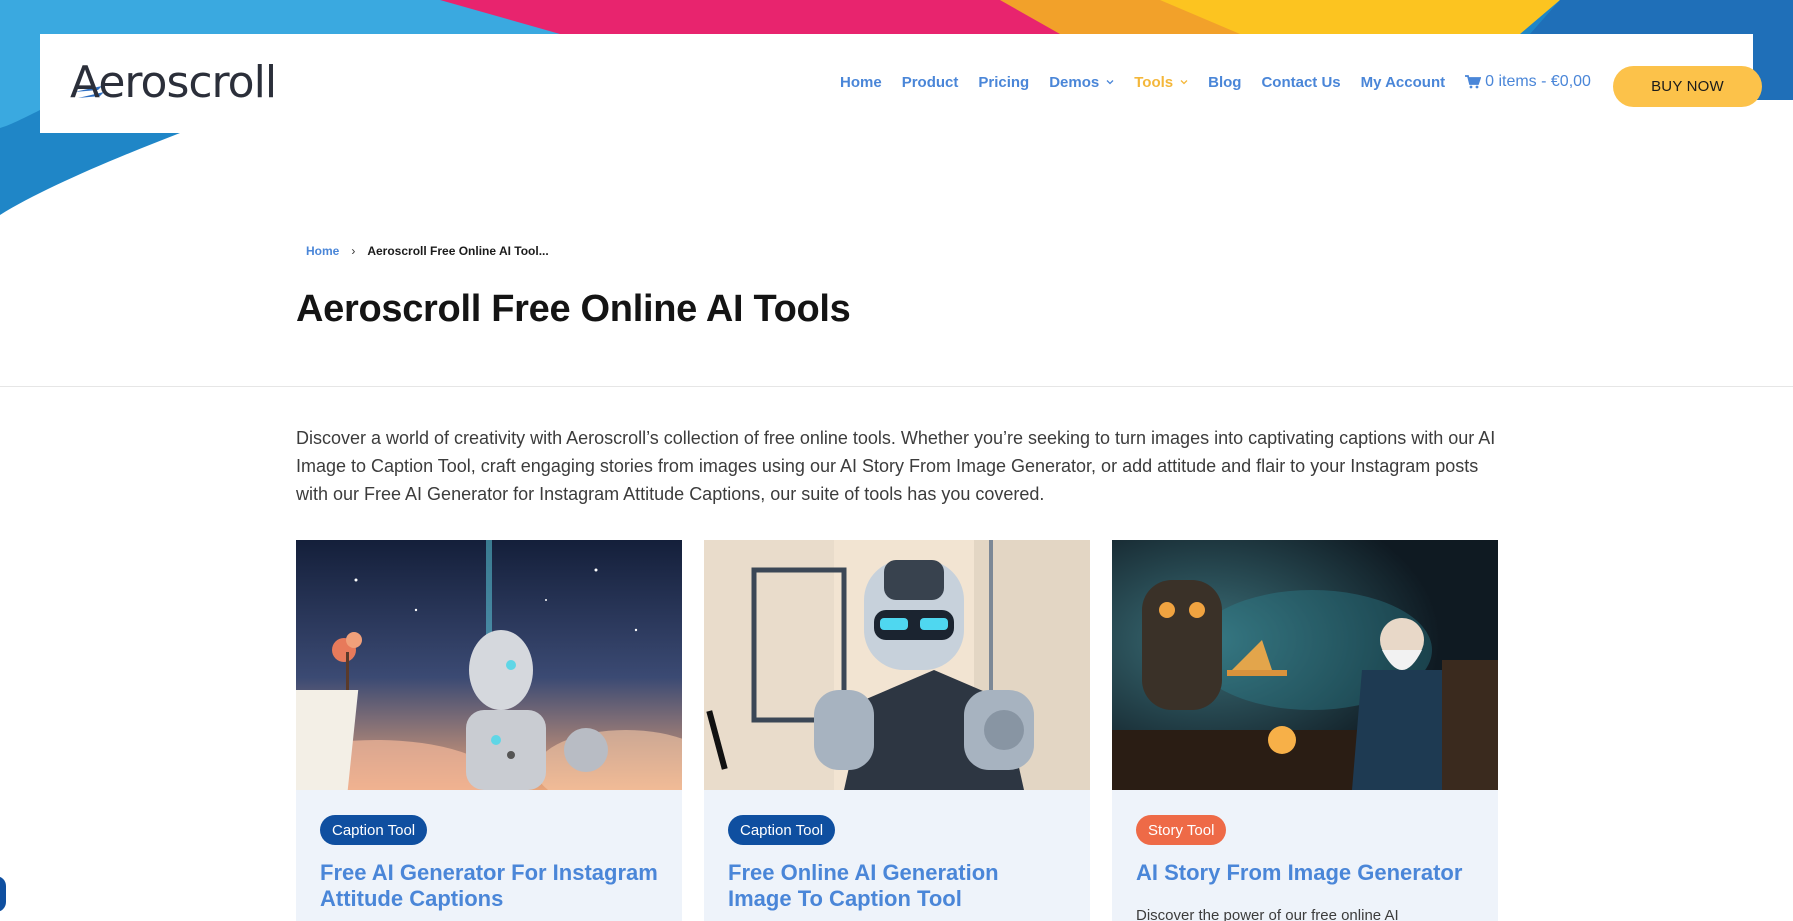 Image resolution: width=1793 pixels, height=921 pixels. Describe the element at coordinates (1267, 914) in the screenshot. I see `card-description: Discover the power of our free online AI` at that location.